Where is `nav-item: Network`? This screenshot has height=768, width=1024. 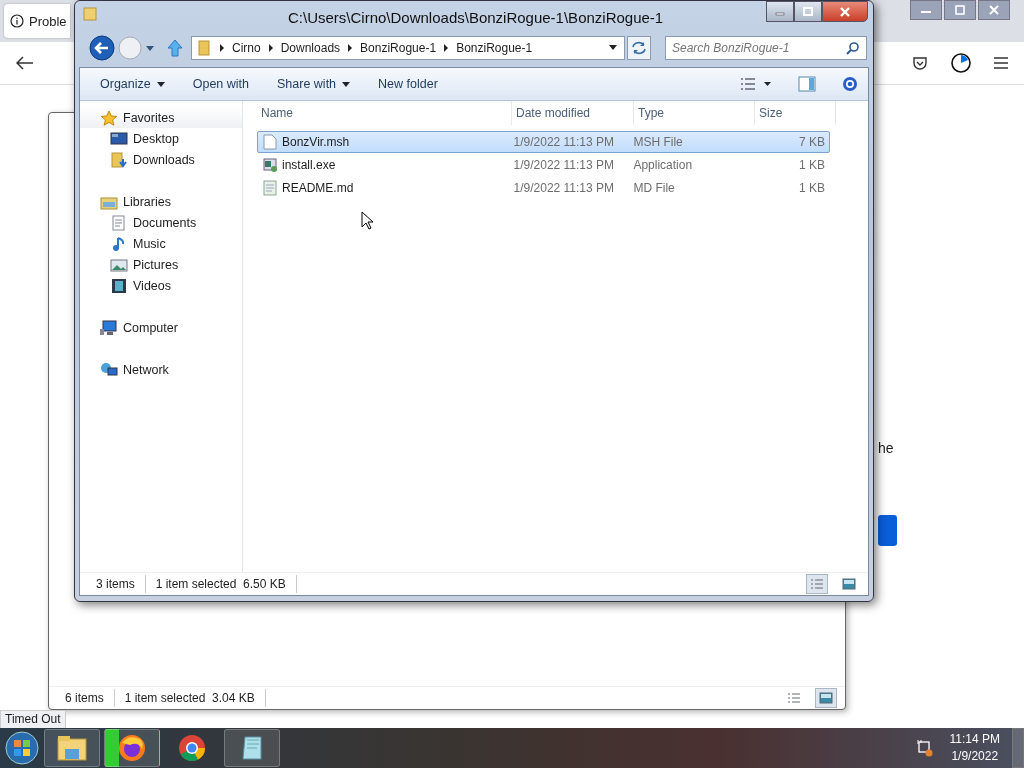
nav-item: Network is located at coordinates (161, 369).